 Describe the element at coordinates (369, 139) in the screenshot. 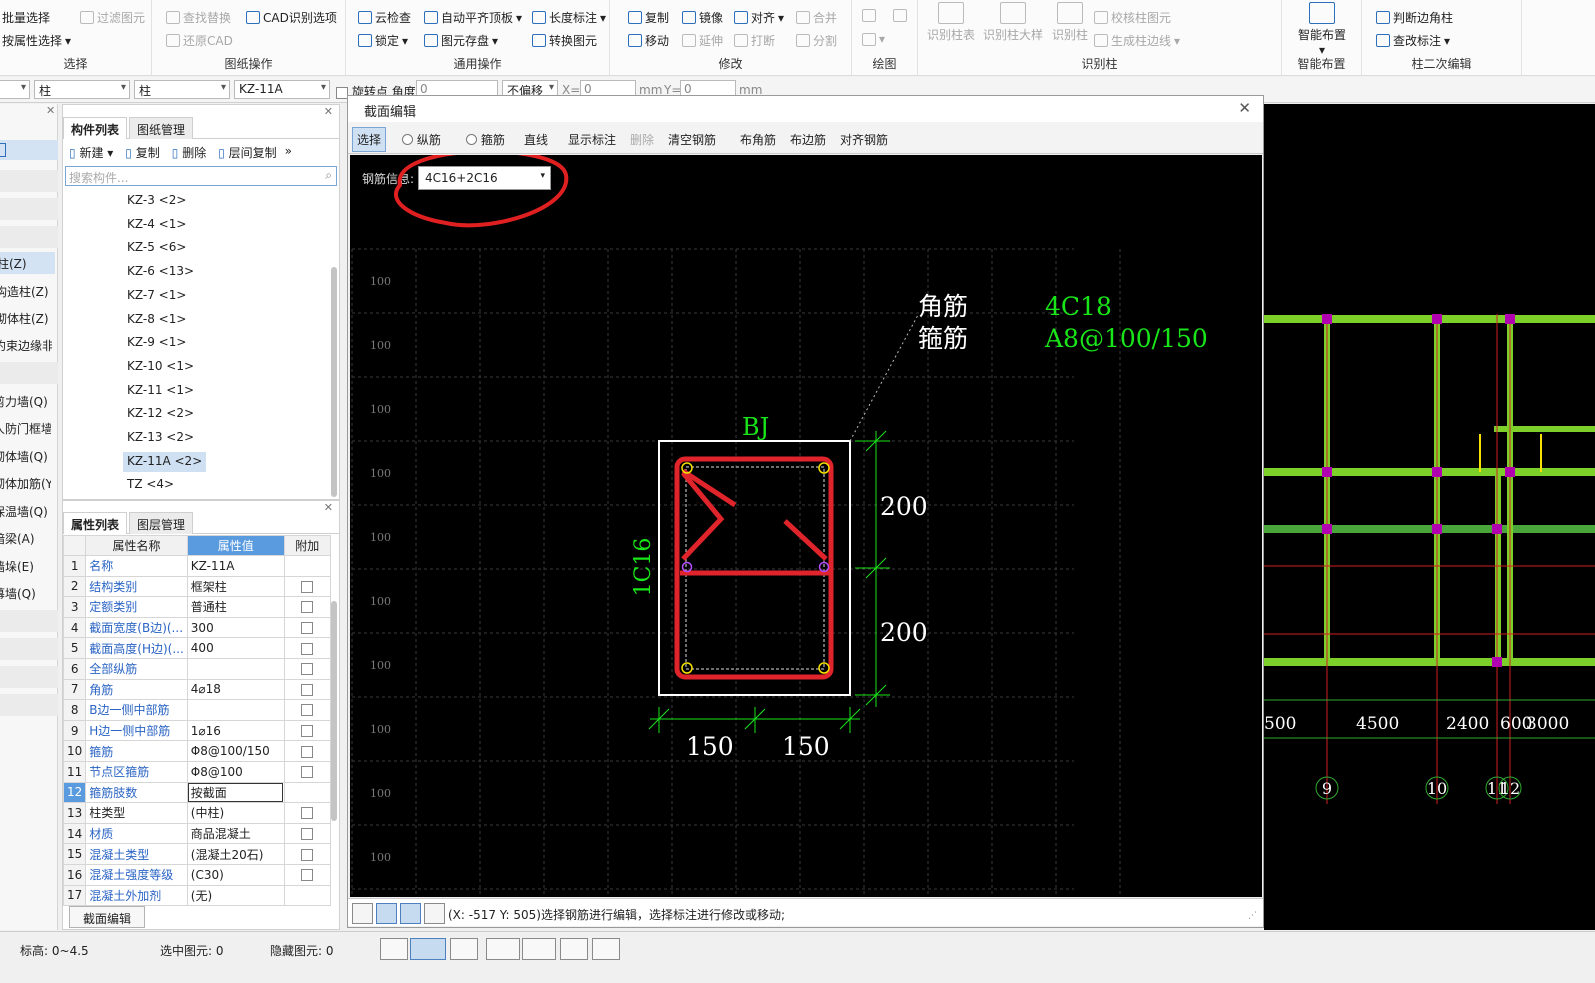

I see `select-tool-button: 选择` at that location.